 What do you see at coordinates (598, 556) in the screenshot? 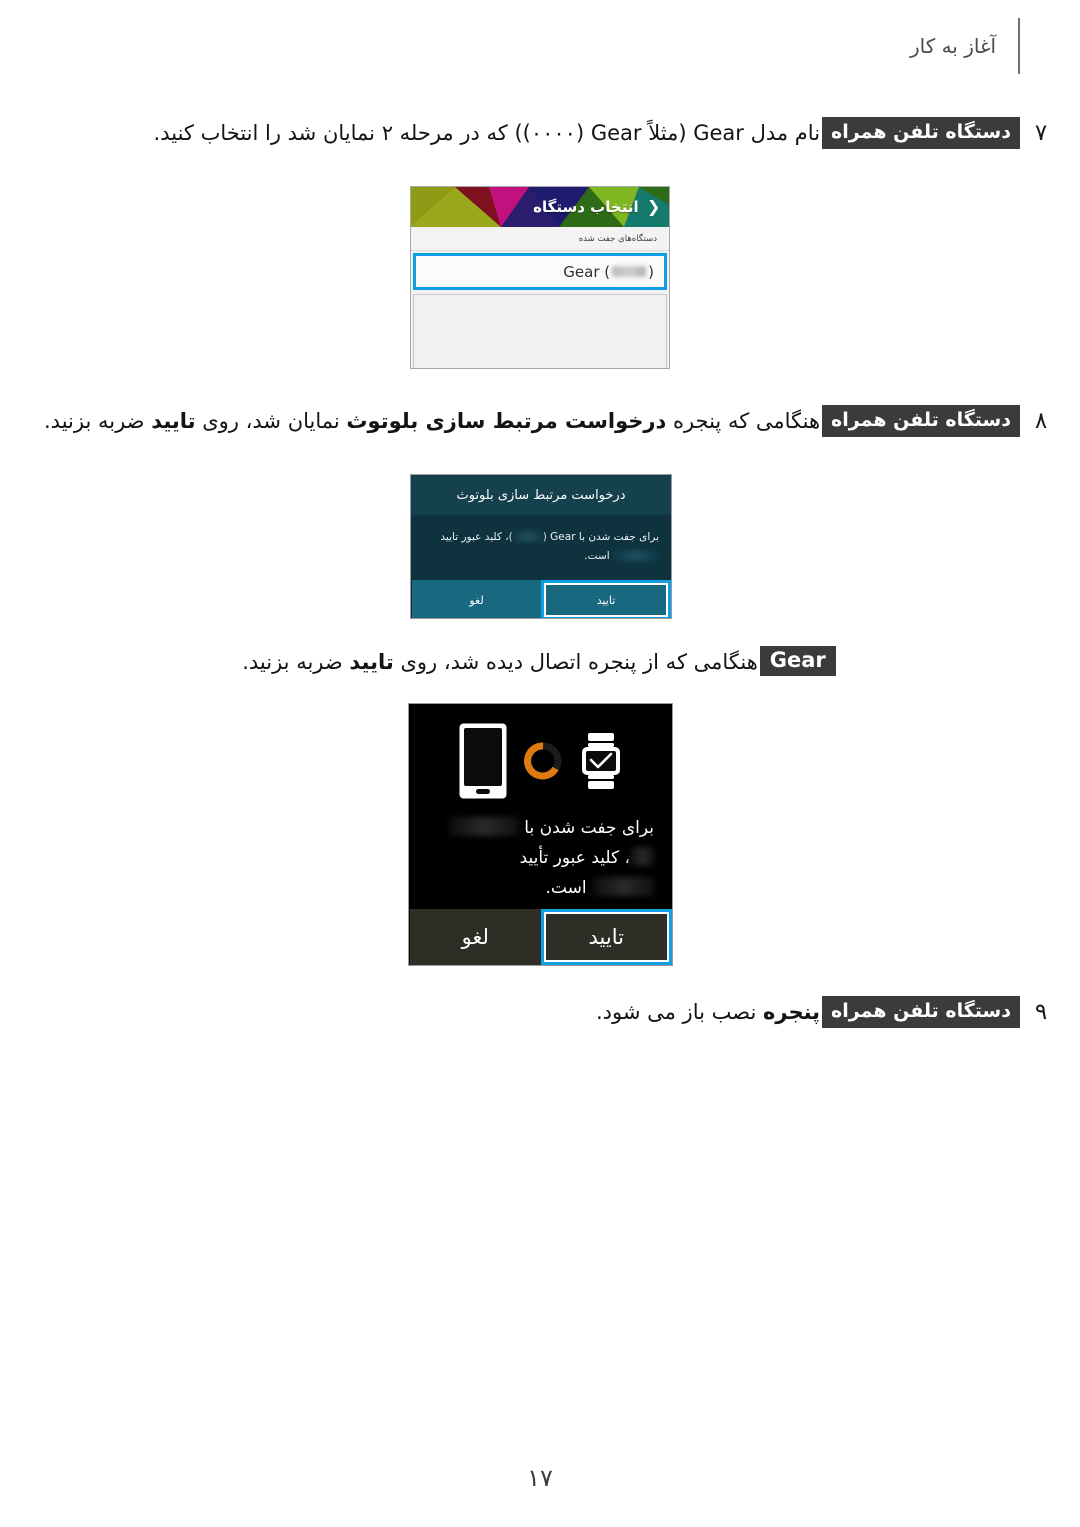
I see `bt-body-d: است.` at bounding box center [598, 556].